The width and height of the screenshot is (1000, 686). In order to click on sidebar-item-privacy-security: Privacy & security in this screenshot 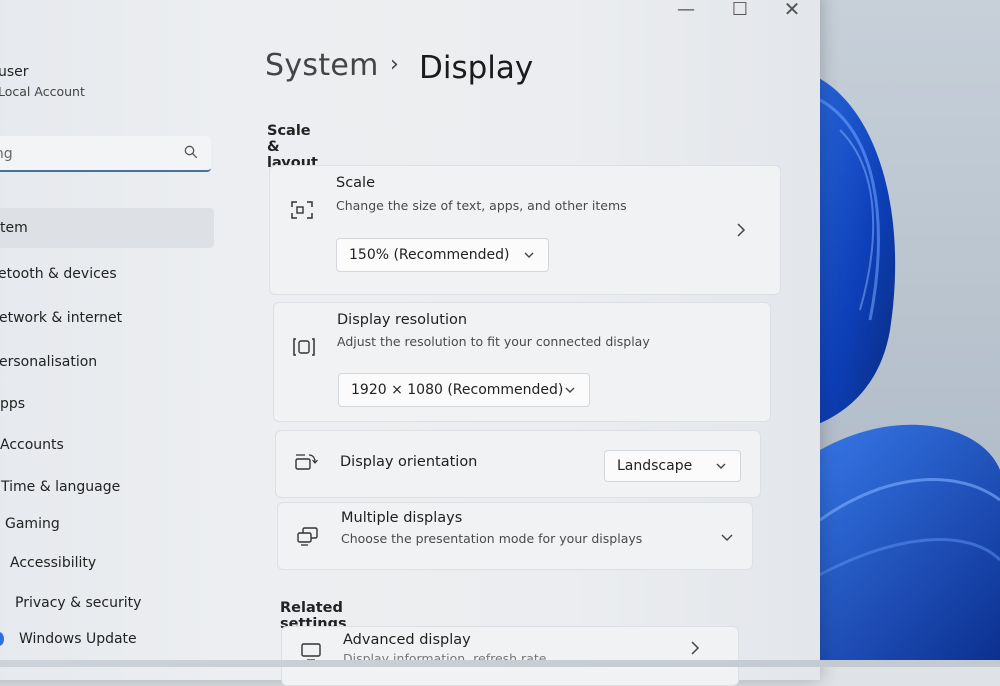, I will do `click(107, 603)`.